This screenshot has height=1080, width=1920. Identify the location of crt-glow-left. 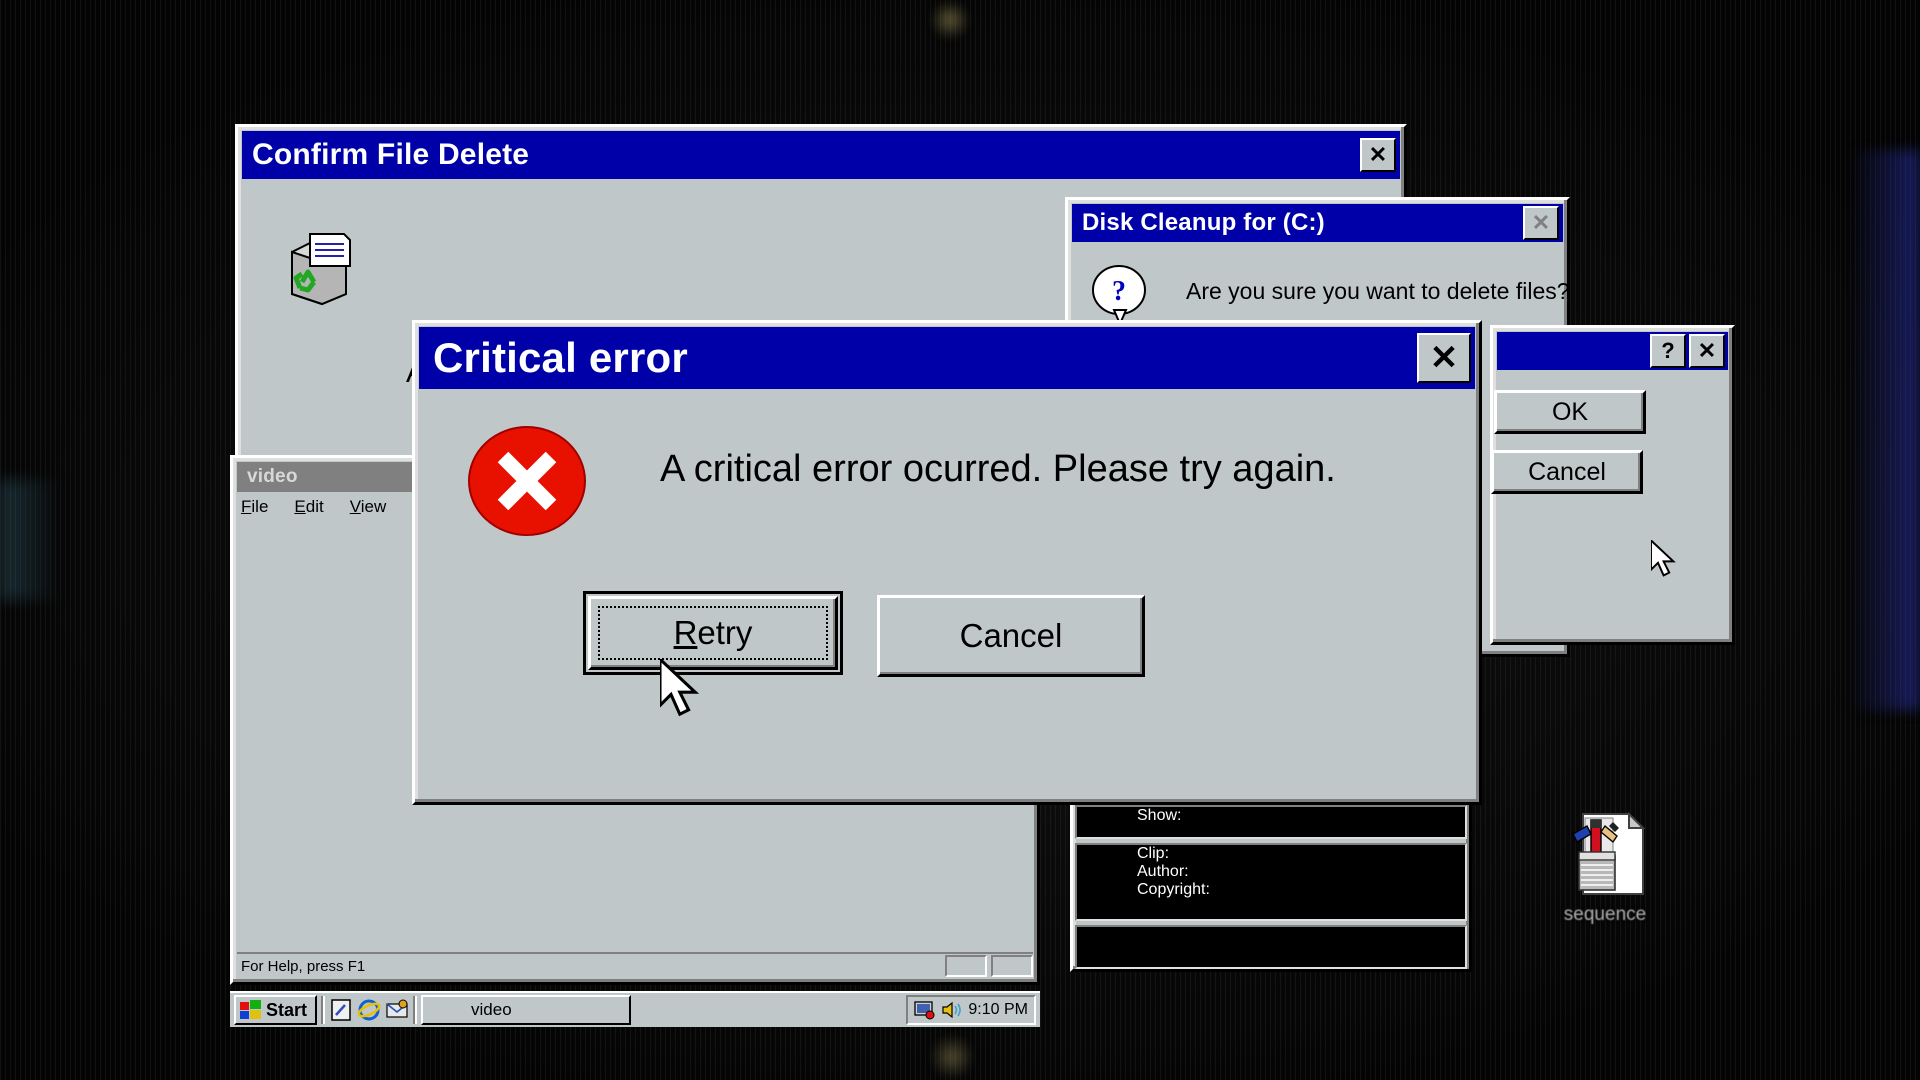
(30, 540).